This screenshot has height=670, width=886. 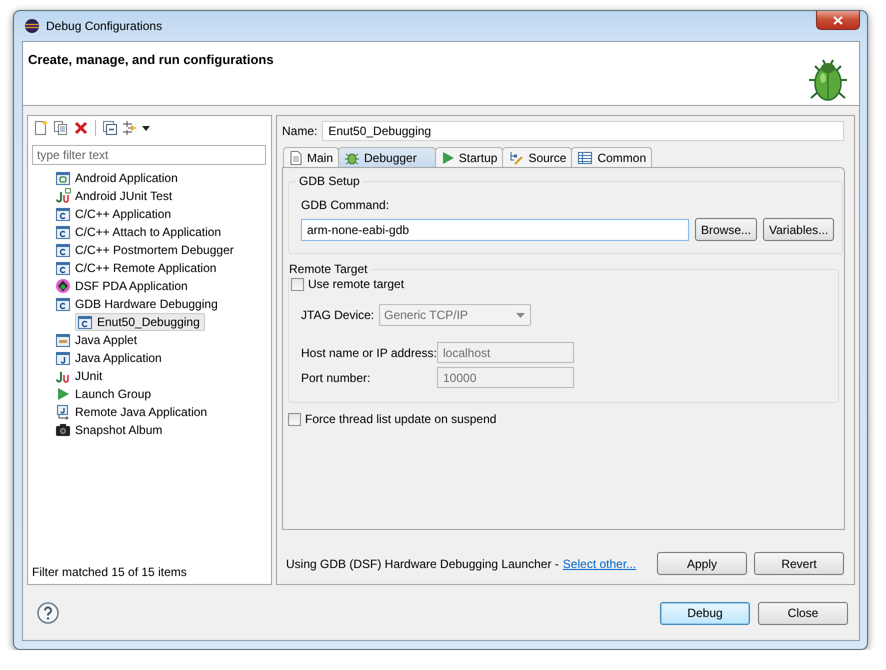 I want to click on checkbox-label: Force thread list update on suspend, so click(x=400, y=419).